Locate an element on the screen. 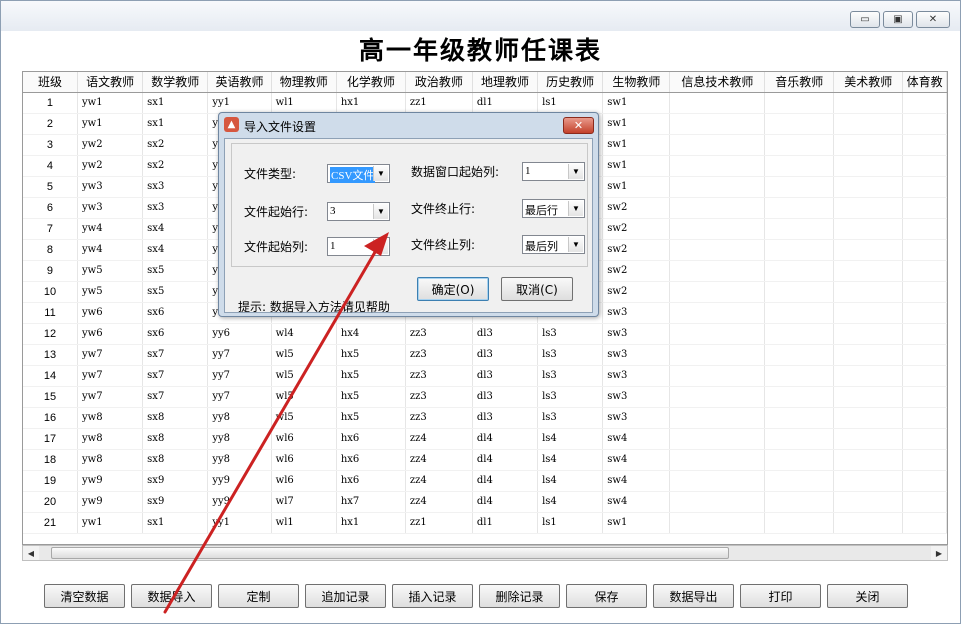 This screenshot has width=961, height=624. row-index-cell: 13 is located at coordinates (50, 355).